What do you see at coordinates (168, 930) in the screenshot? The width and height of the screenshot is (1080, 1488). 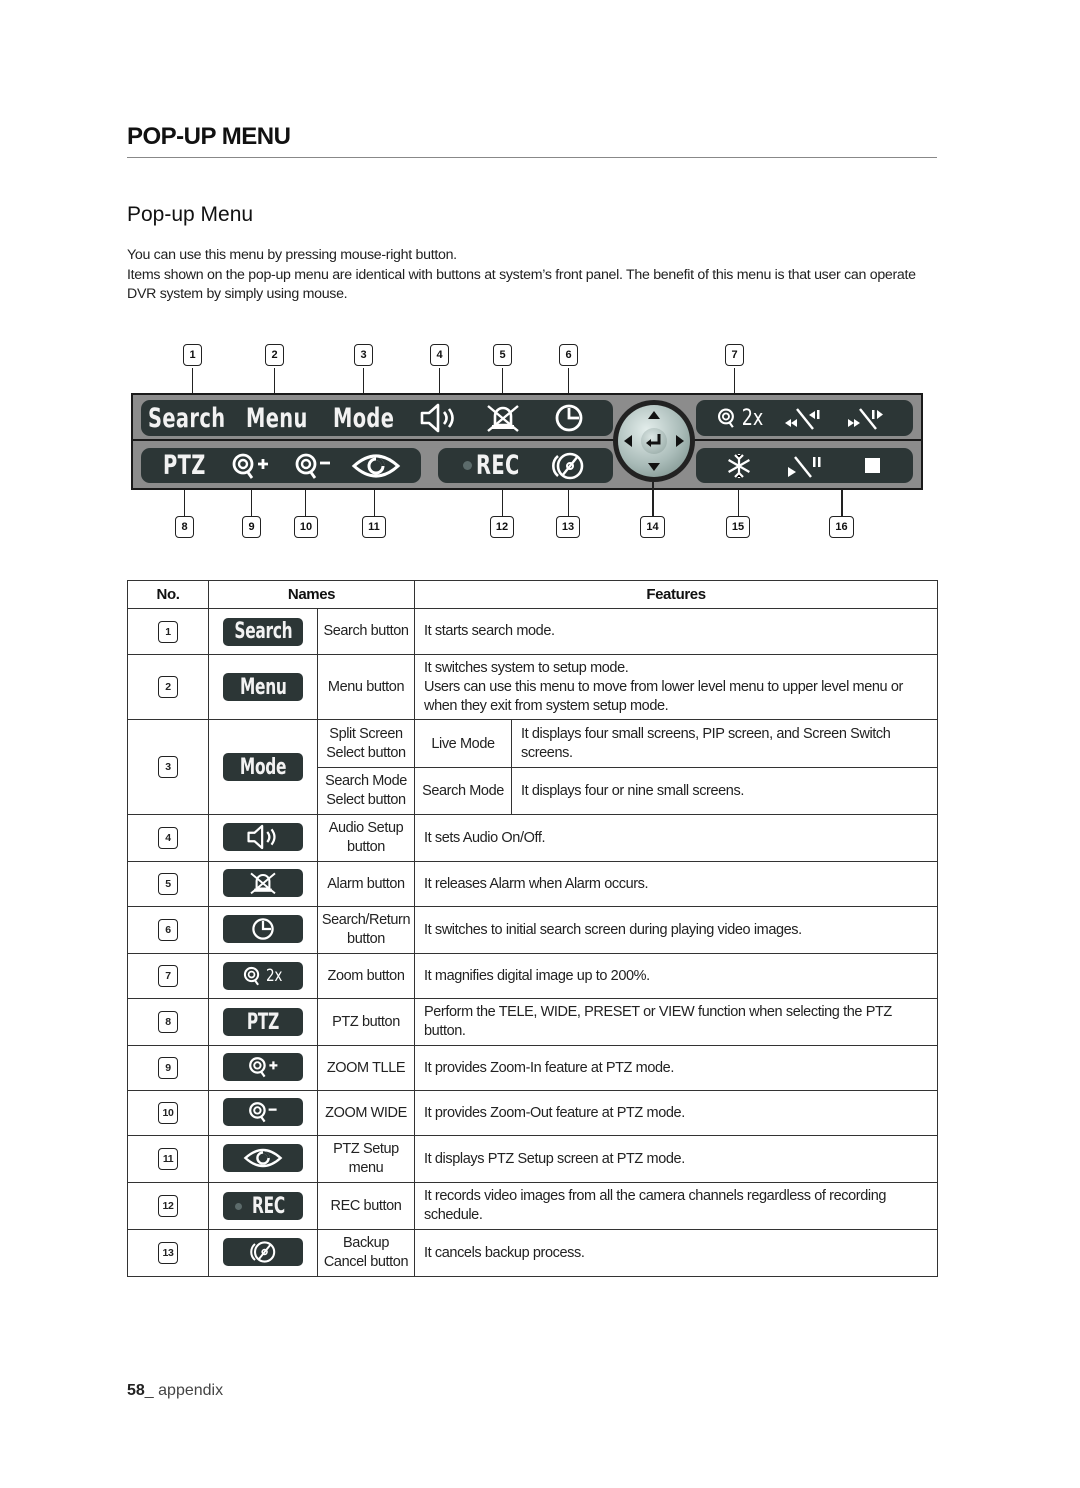 I see `row-number: 6` at bounding box center [168, 930].